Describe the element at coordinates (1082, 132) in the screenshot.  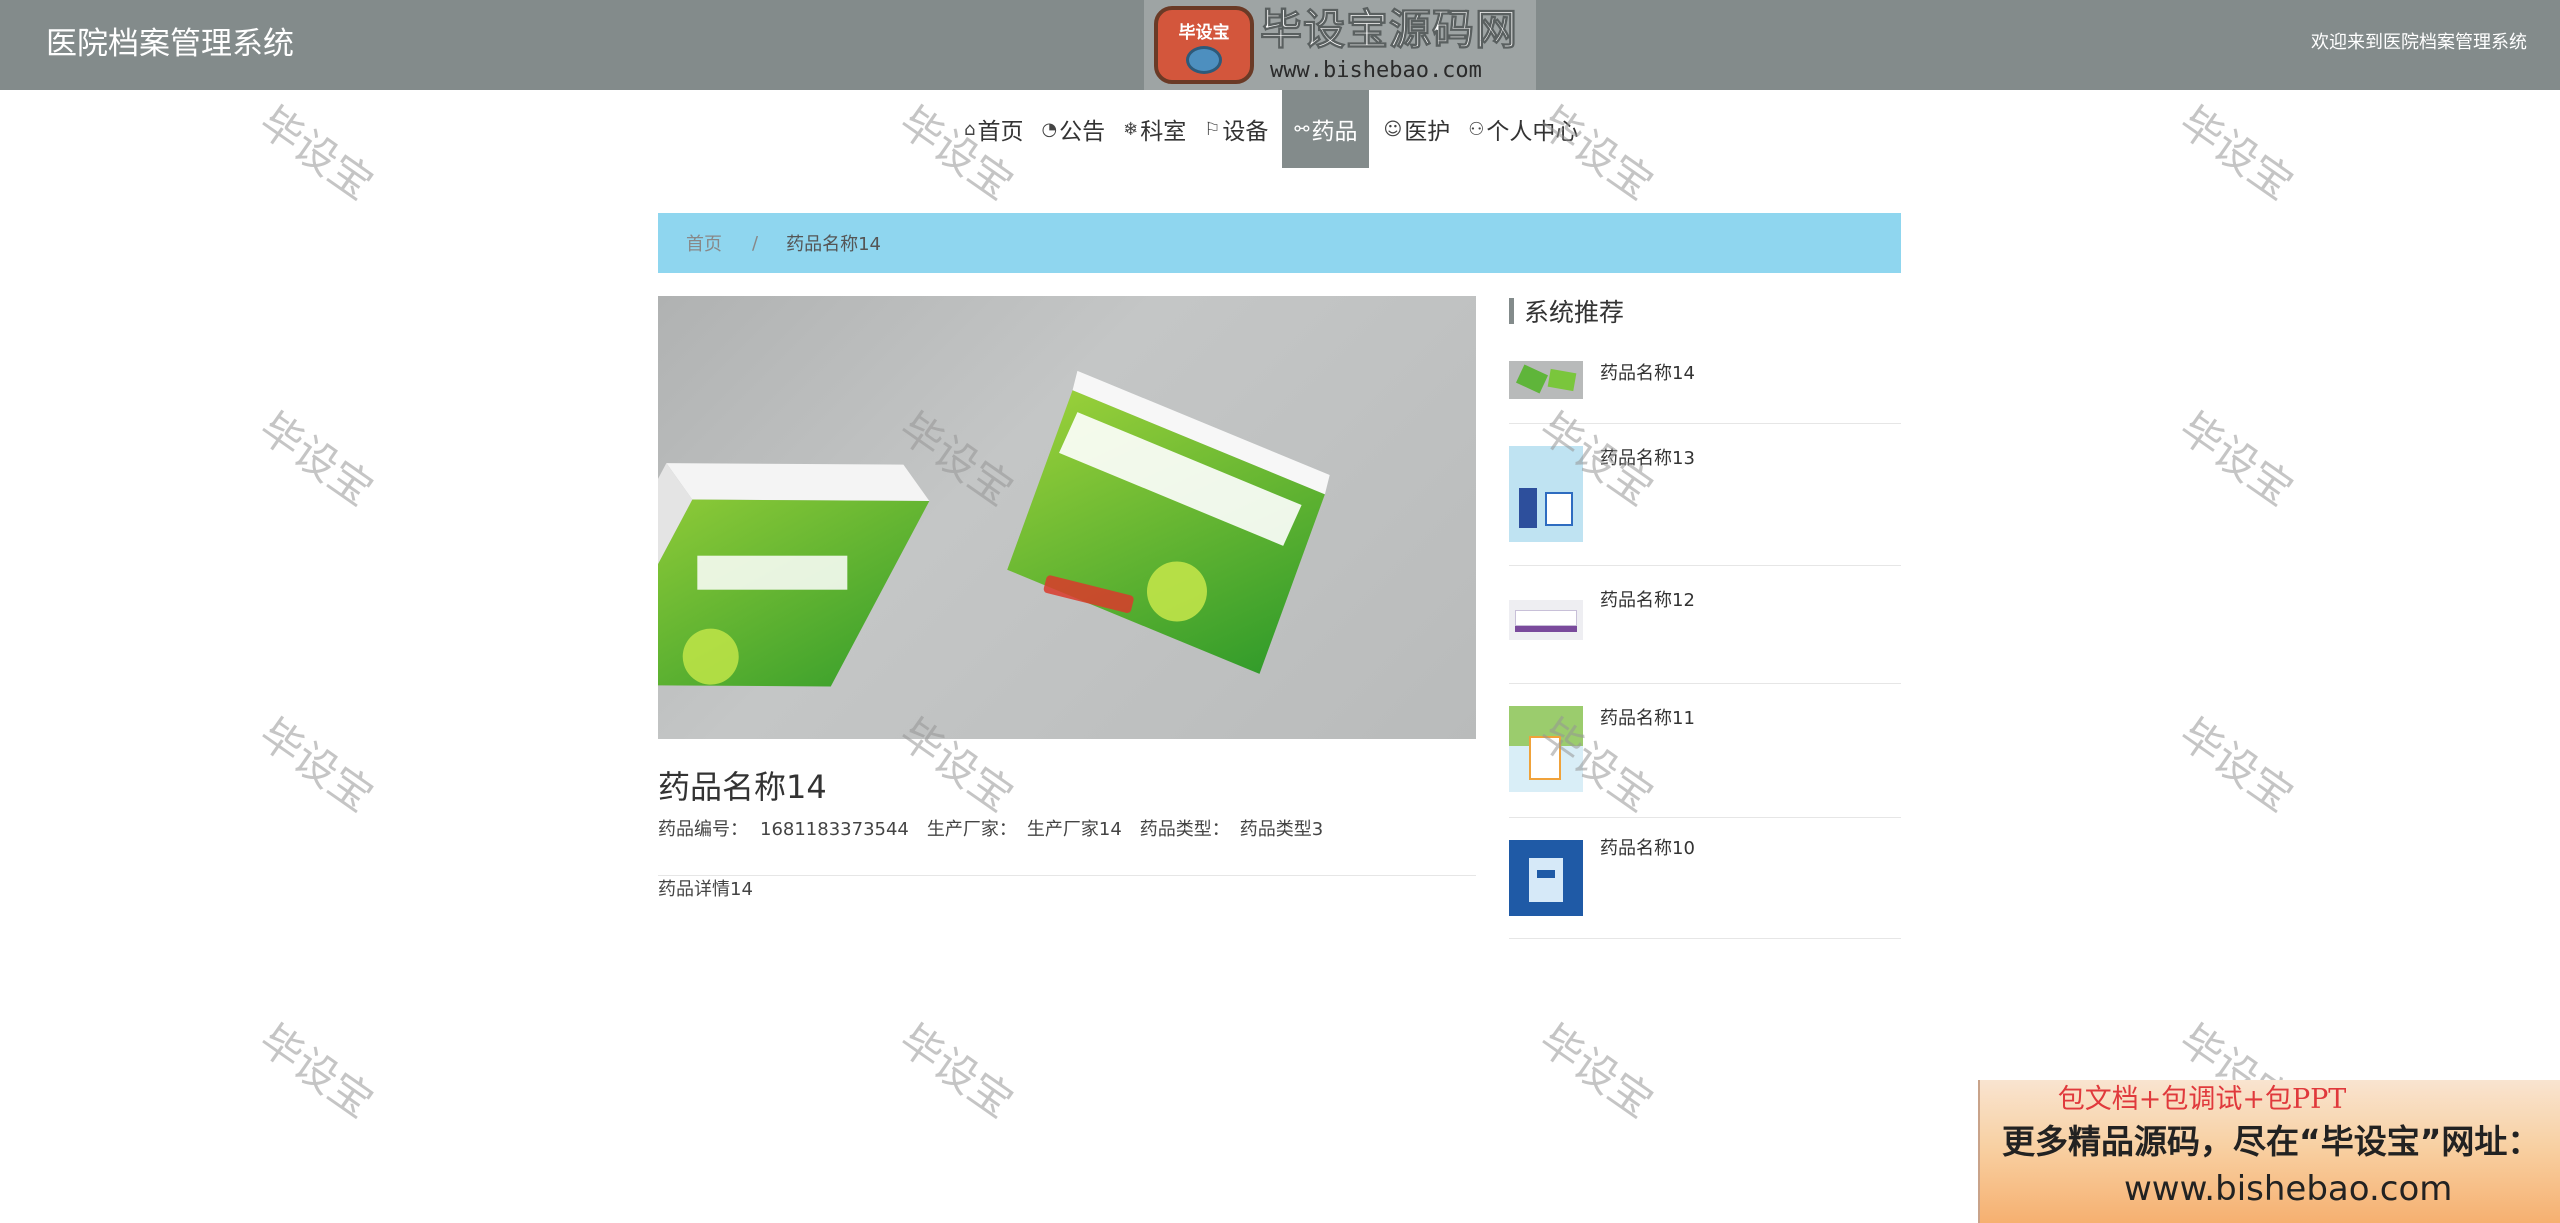
I see `nav-announcement-label: 公告` at that location.